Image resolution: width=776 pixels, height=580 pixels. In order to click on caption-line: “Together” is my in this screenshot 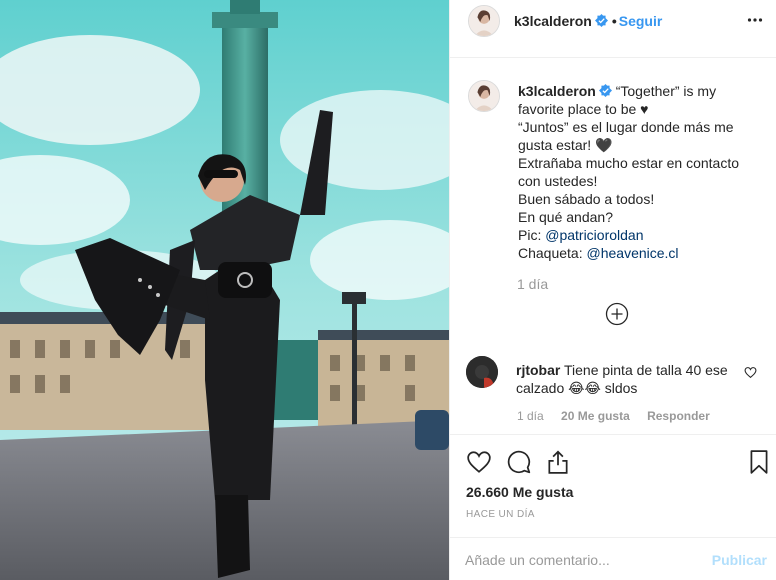, I will do `click(666, 91)`.